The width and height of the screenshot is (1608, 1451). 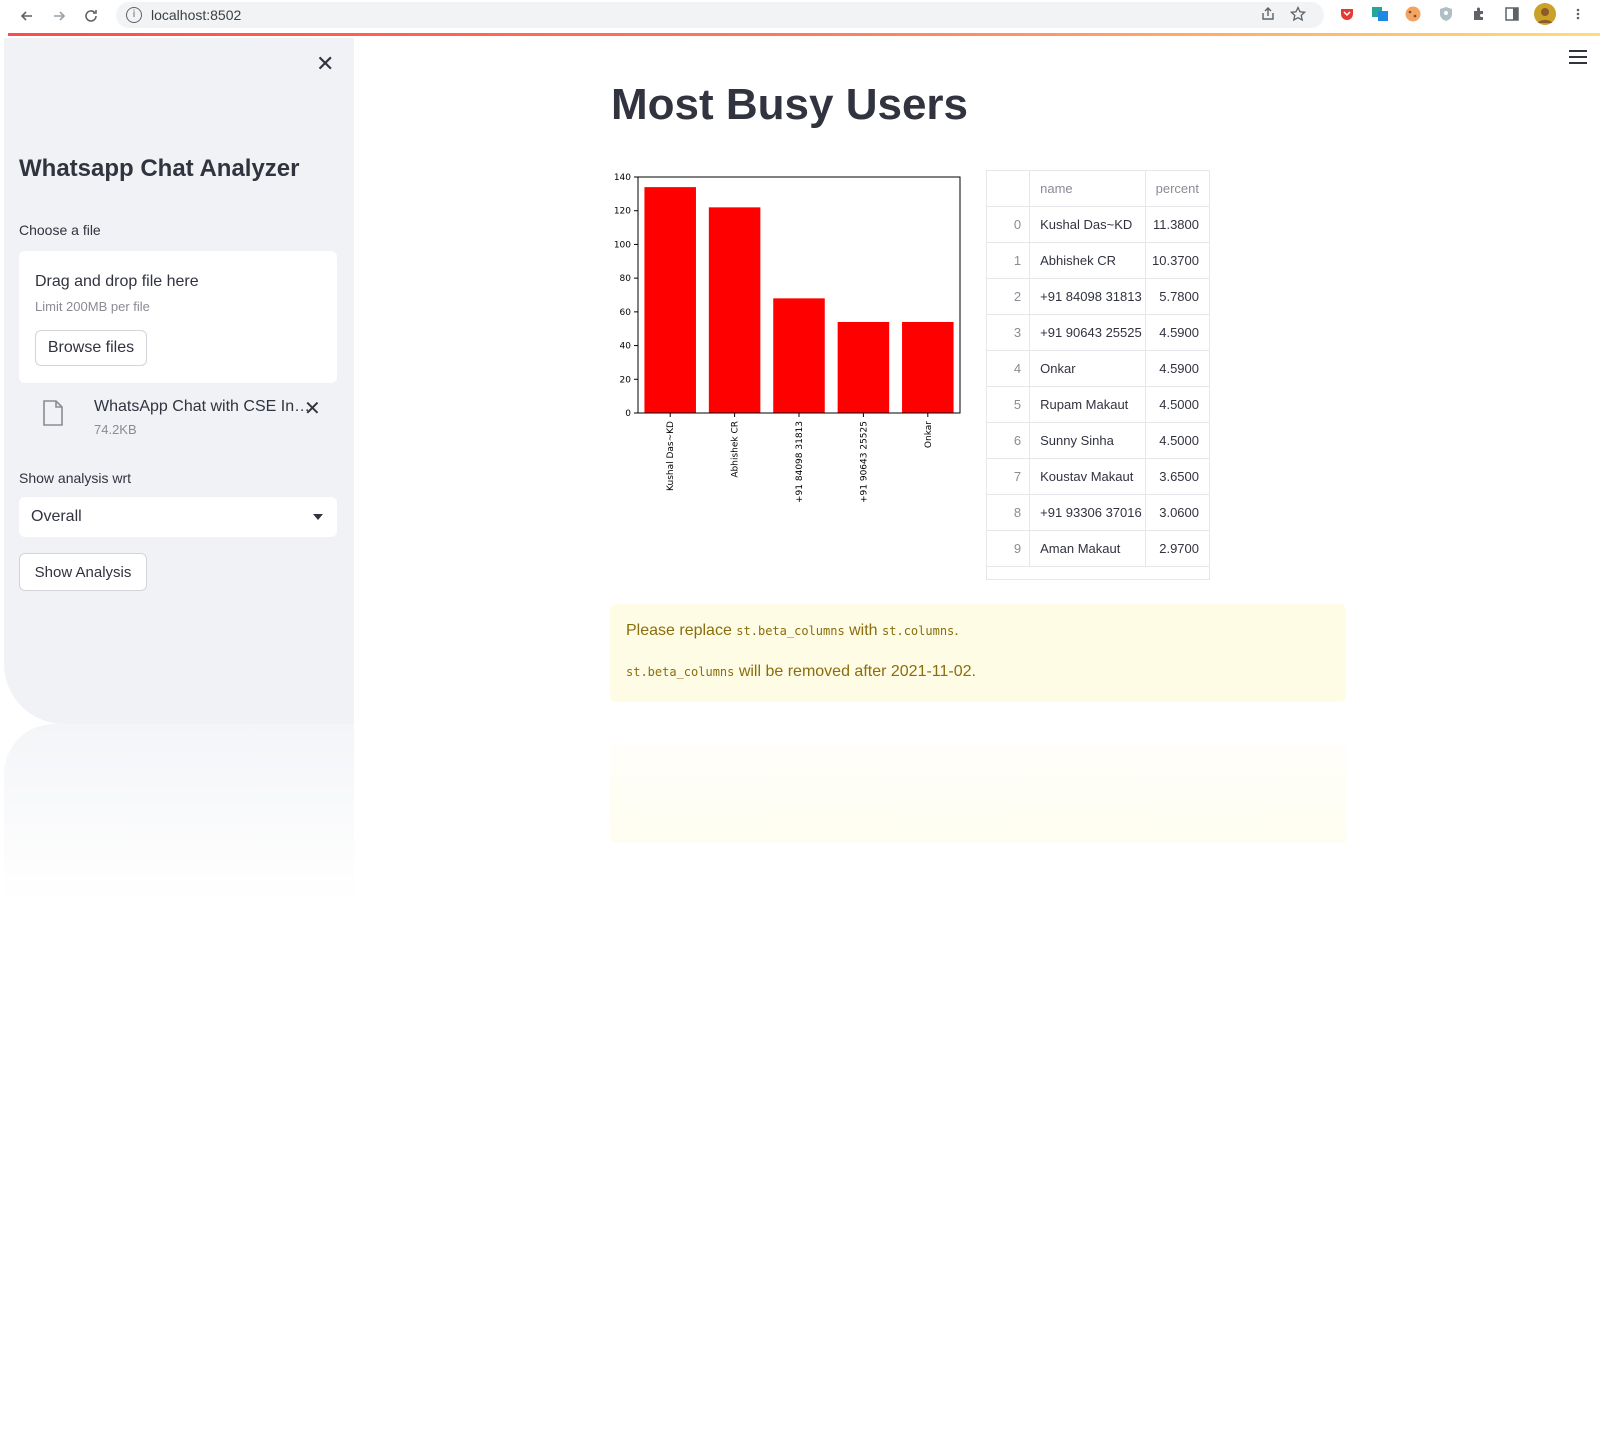 What do you see at coordinates (1177, 224) in the screenshot?
I see `table-cell-percent: 11.3800` at bounding box center [1177, 224].